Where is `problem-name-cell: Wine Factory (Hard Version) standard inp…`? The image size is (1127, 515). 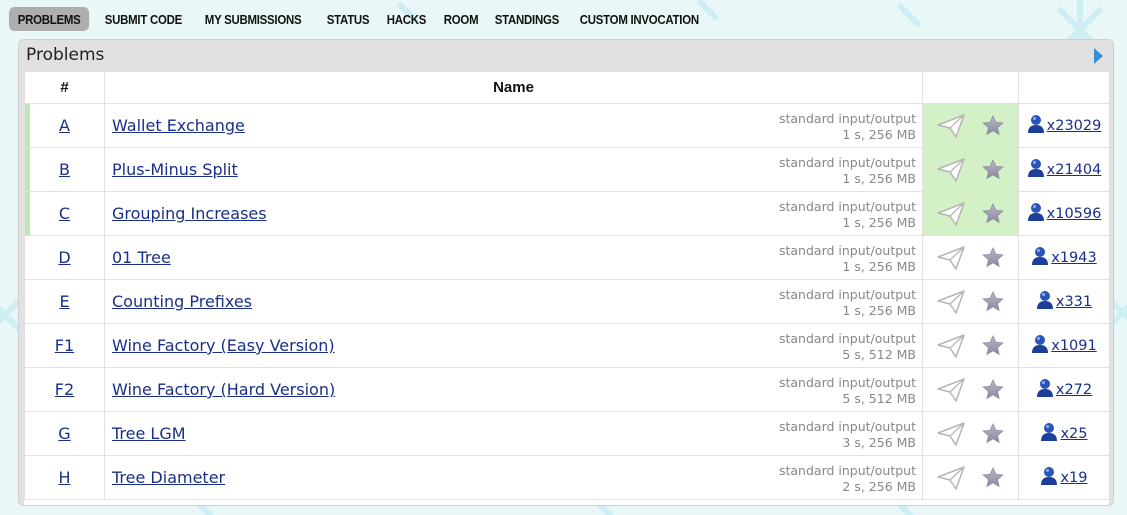
problem-name-cell: Wine Factory (Hard Version) standard inp… is located at coordinates (513, 389).